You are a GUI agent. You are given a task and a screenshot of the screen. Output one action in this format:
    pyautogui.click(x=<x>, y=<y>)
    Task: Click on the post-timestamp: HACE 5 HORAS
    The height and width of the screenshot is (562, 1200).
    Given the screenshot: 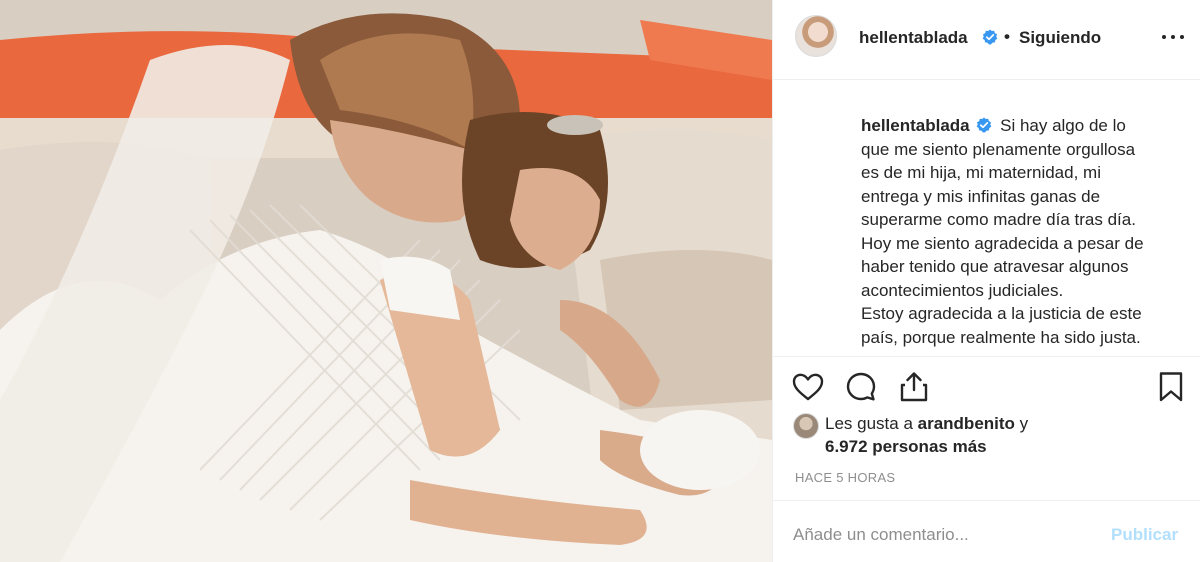 What is the action you would take?
    pyautogui.click(x=845, y=477)
    